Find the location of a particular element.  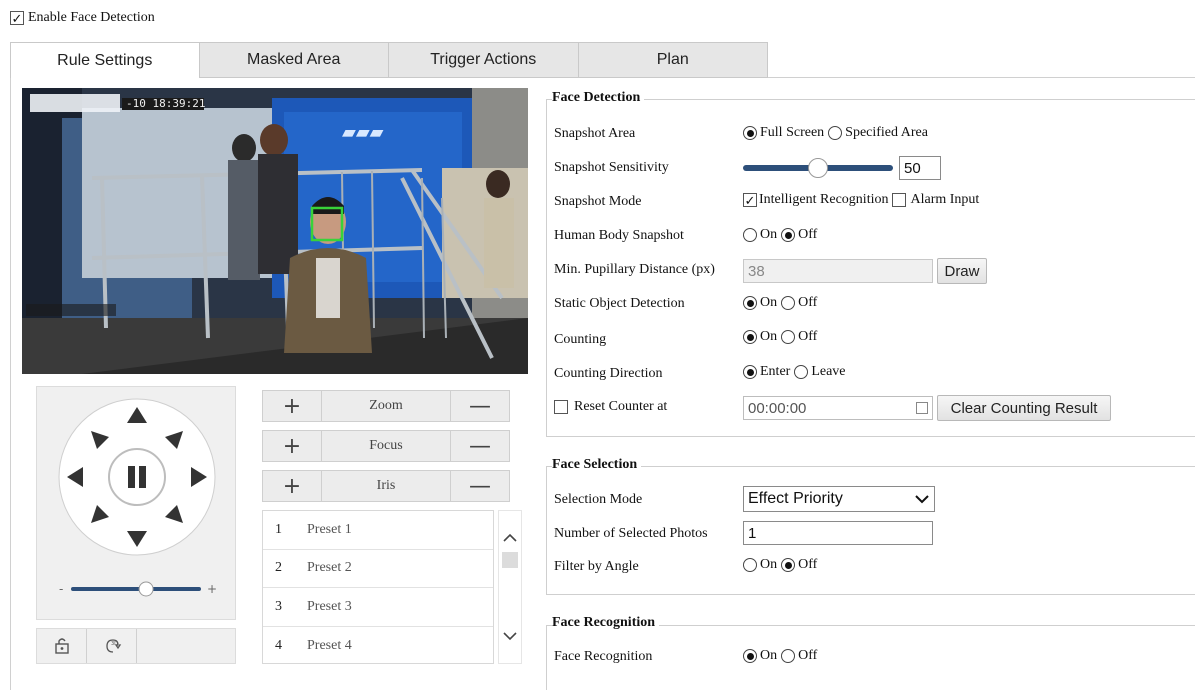

radio-face-recognition-off is located at coordinates (788, 656).